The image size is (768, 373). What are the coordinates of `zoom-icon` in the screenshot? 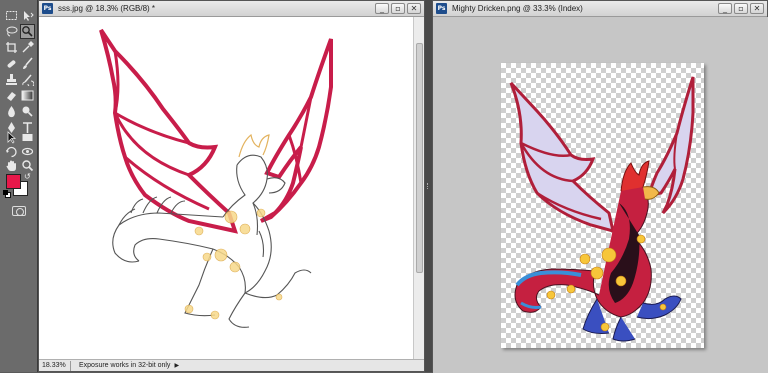 It's located at (27, 165).